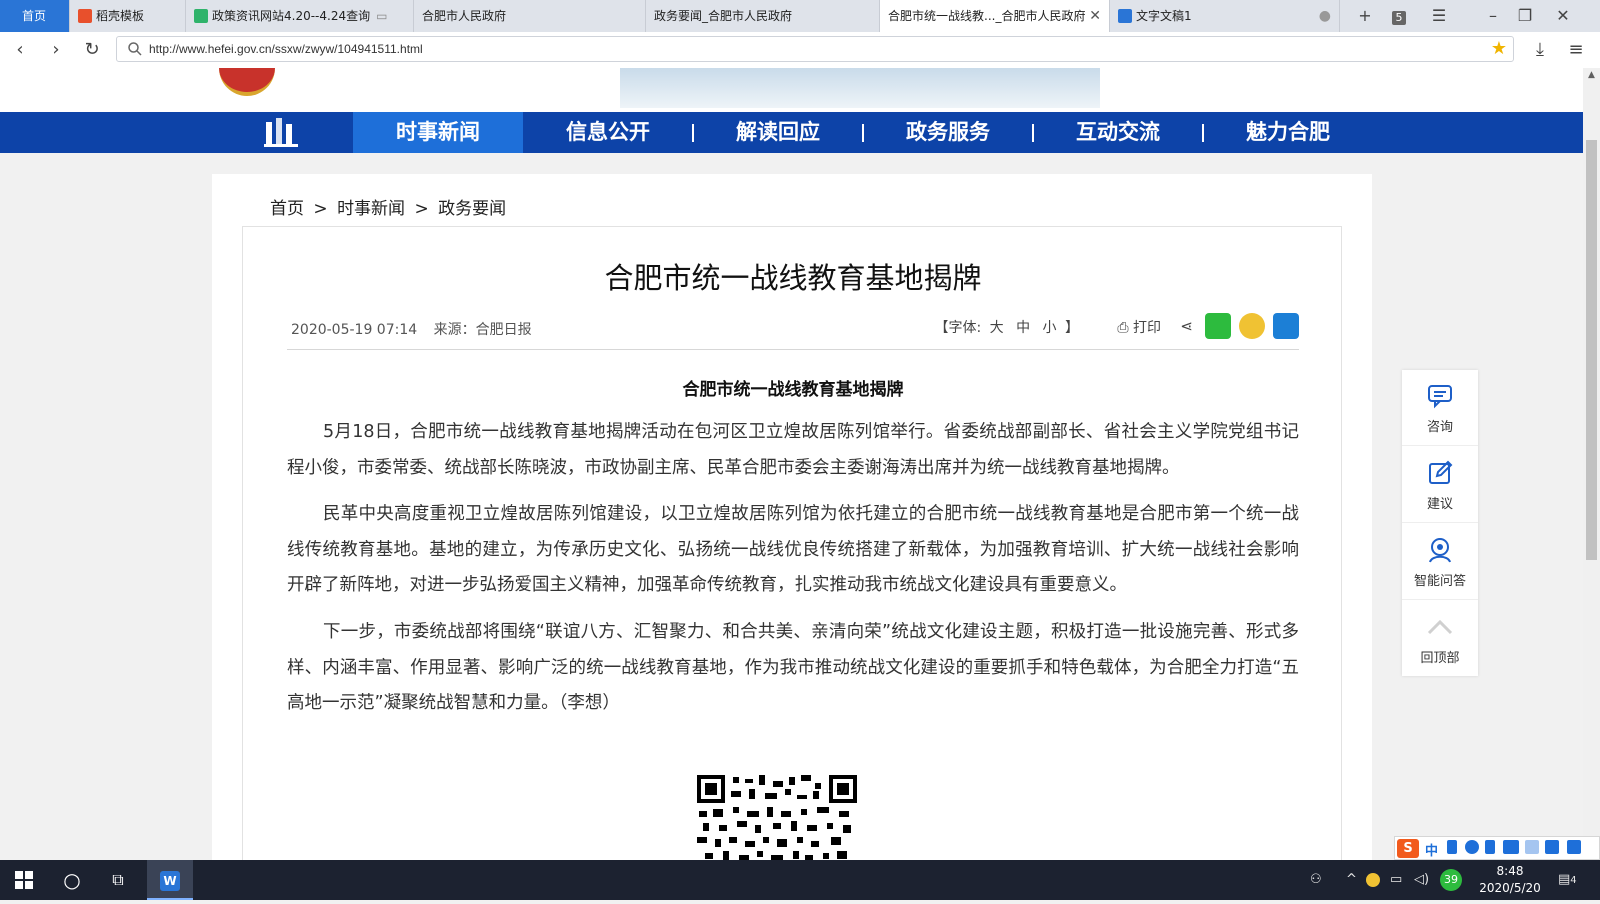 Image resolution: width=1600 pixels, height=904 pixels. What do you see at coordinates (1439, 16) in the screenshot?
I see `menu-icon: ☰` at bounding box center [1439, 16].